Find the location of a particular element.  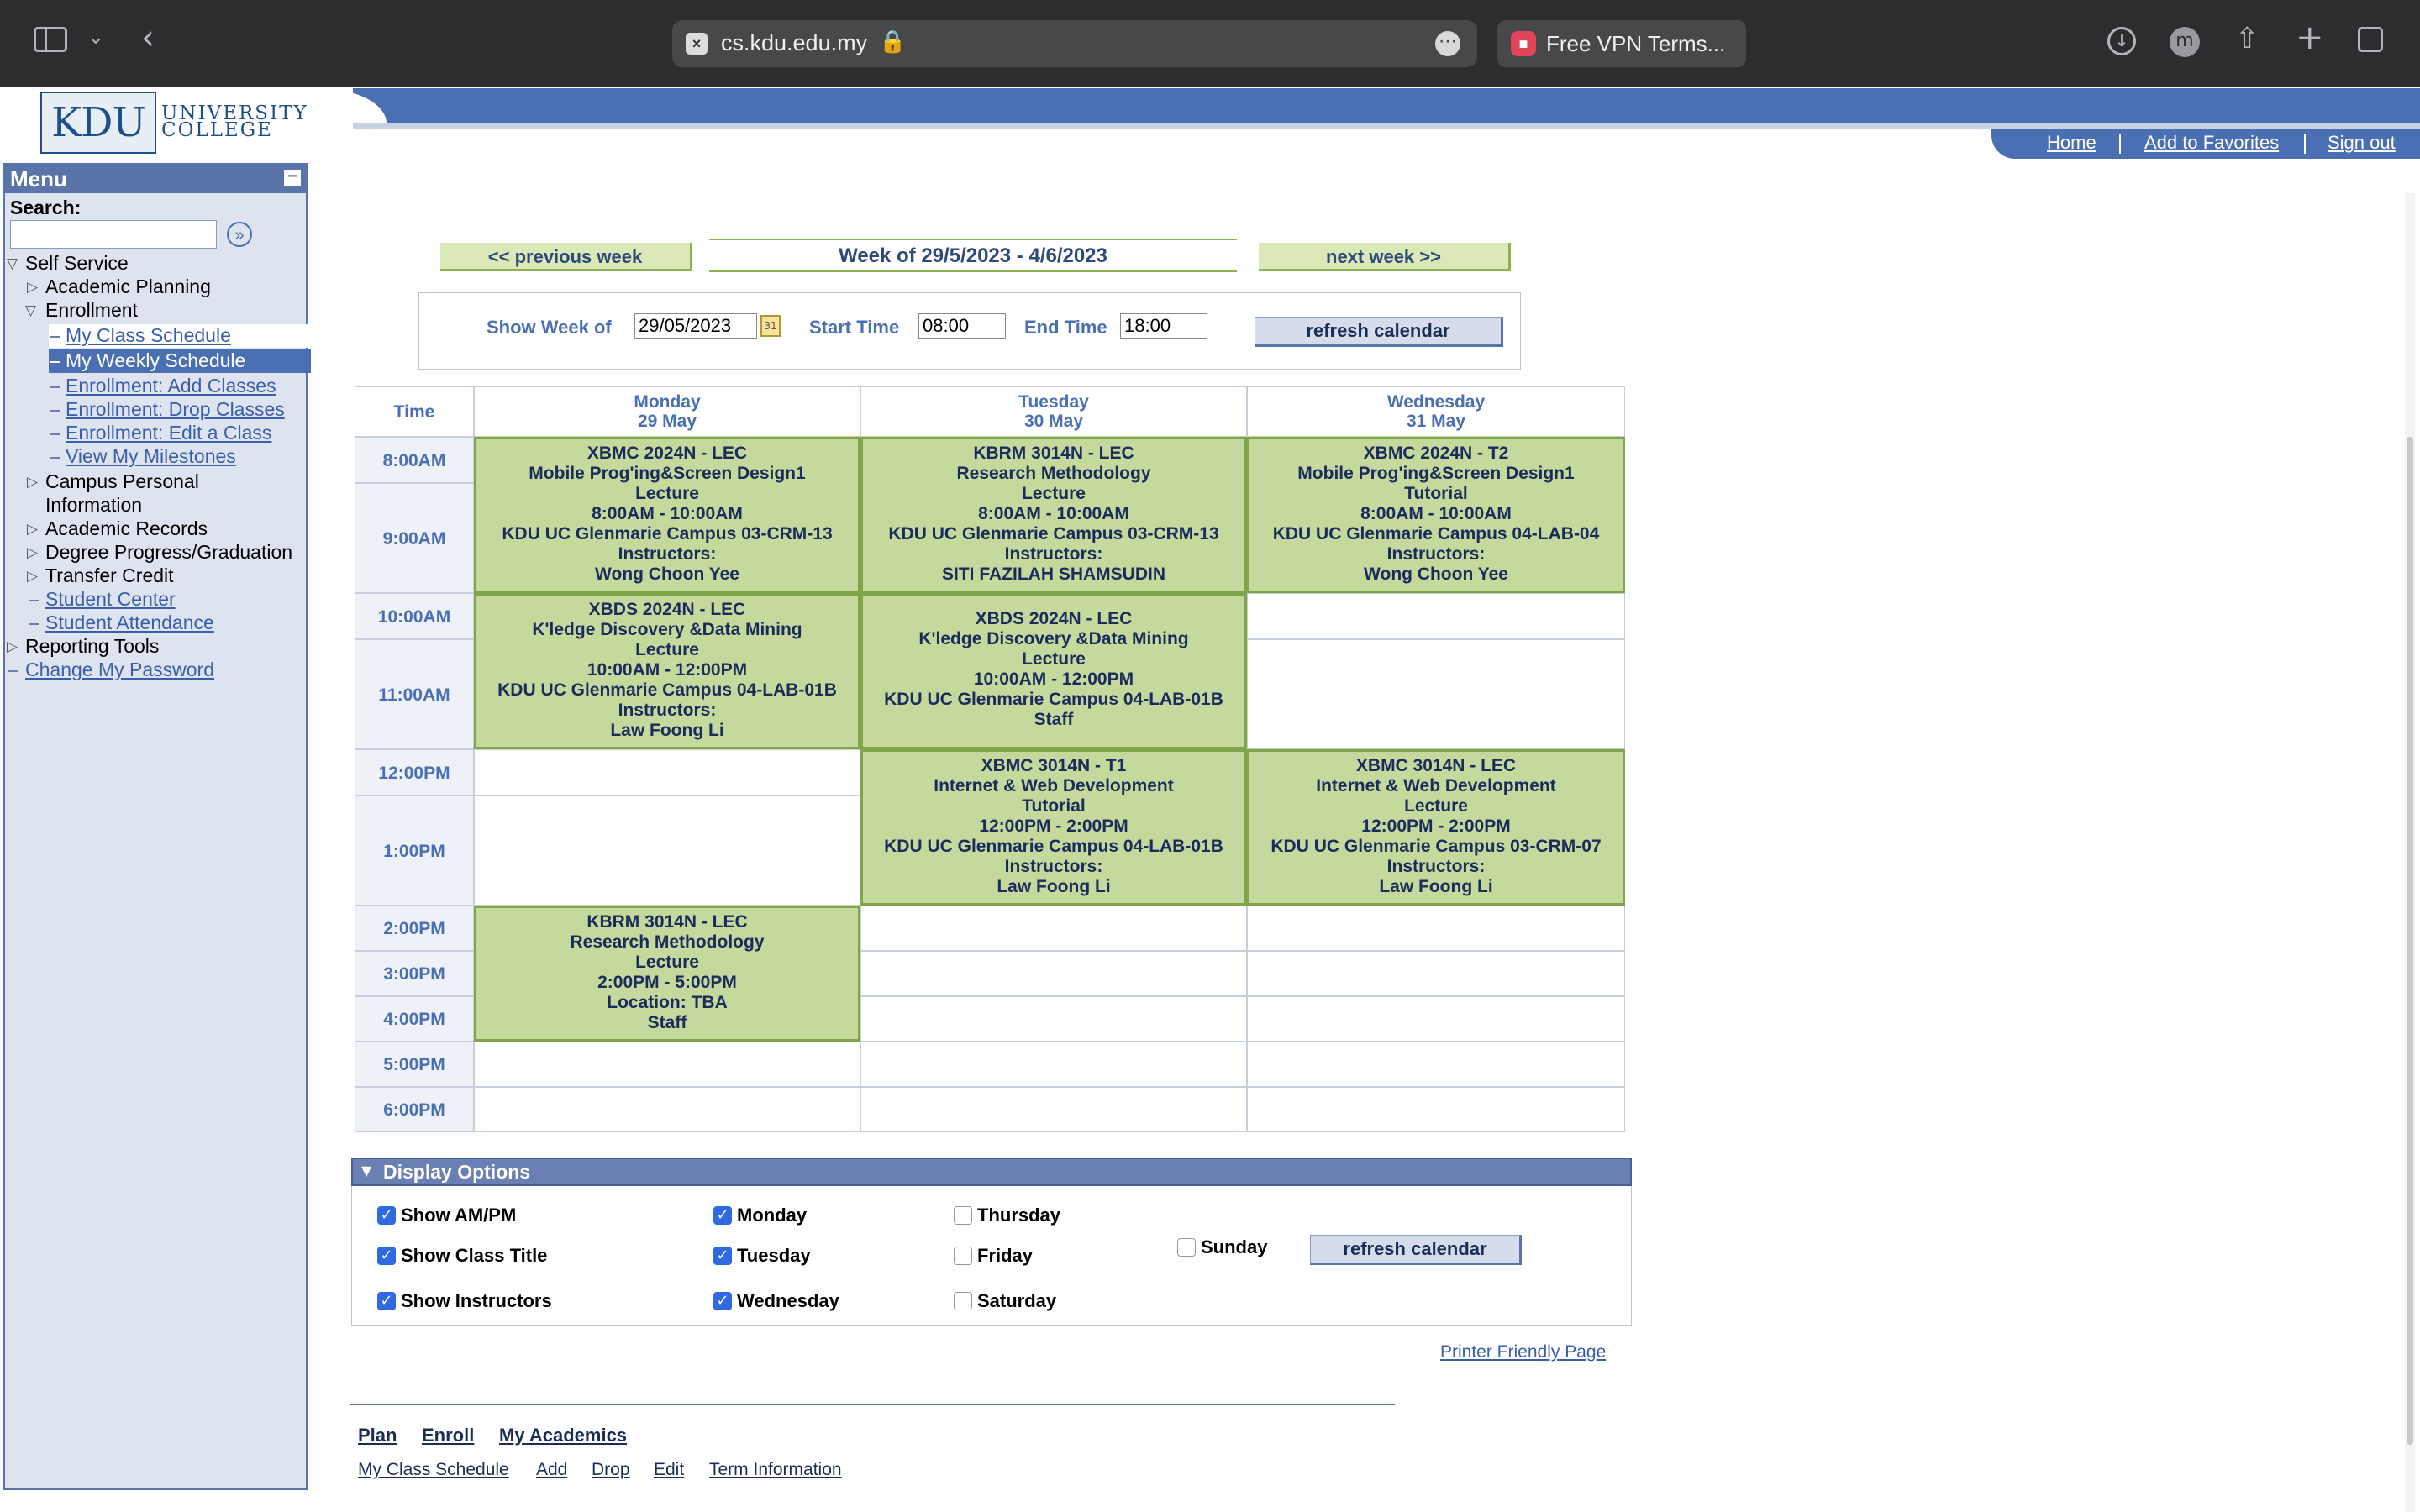

menu-academic-records: Academic Records is located at coordinates (127, 528).